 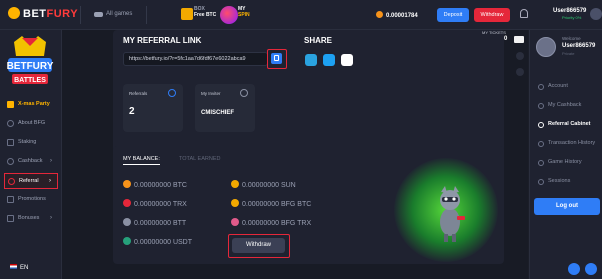 I want to click on betfury-battles-logo: BETFURY BATTLES, so click(x=30, y=67).